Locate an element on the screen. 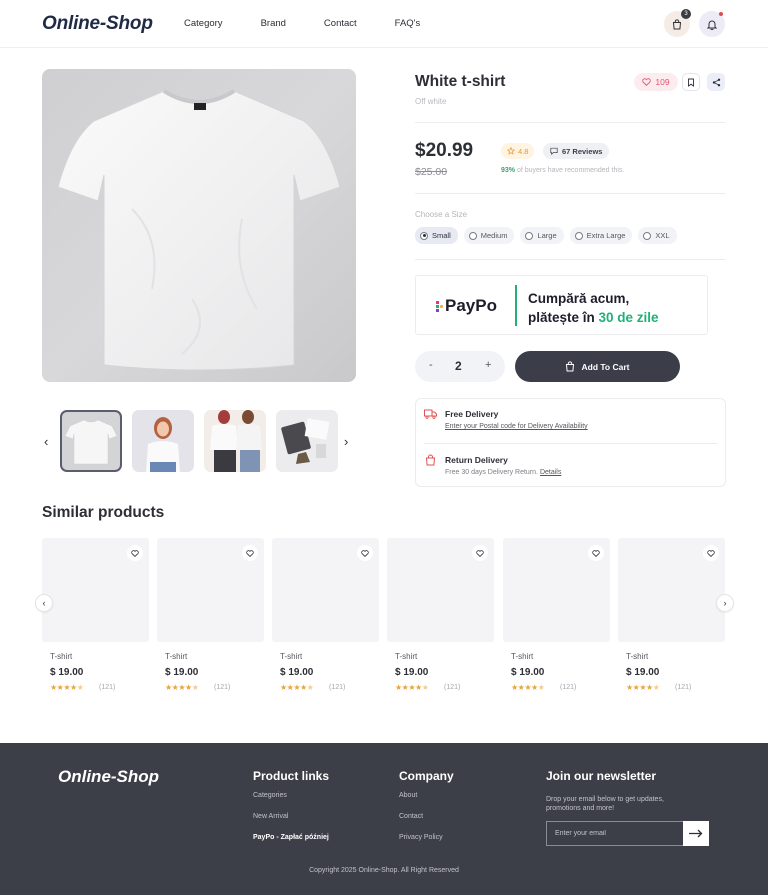  size-option-xxl: XXL is located at coordinates (657, 235).